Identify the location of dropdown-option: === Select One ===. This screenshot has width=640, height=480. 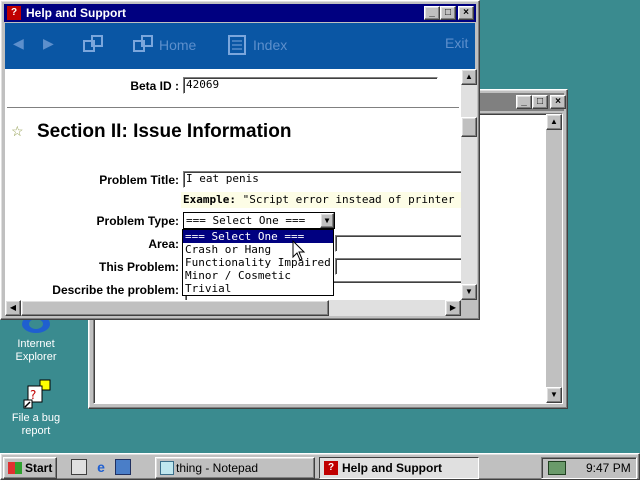
(258, 236).